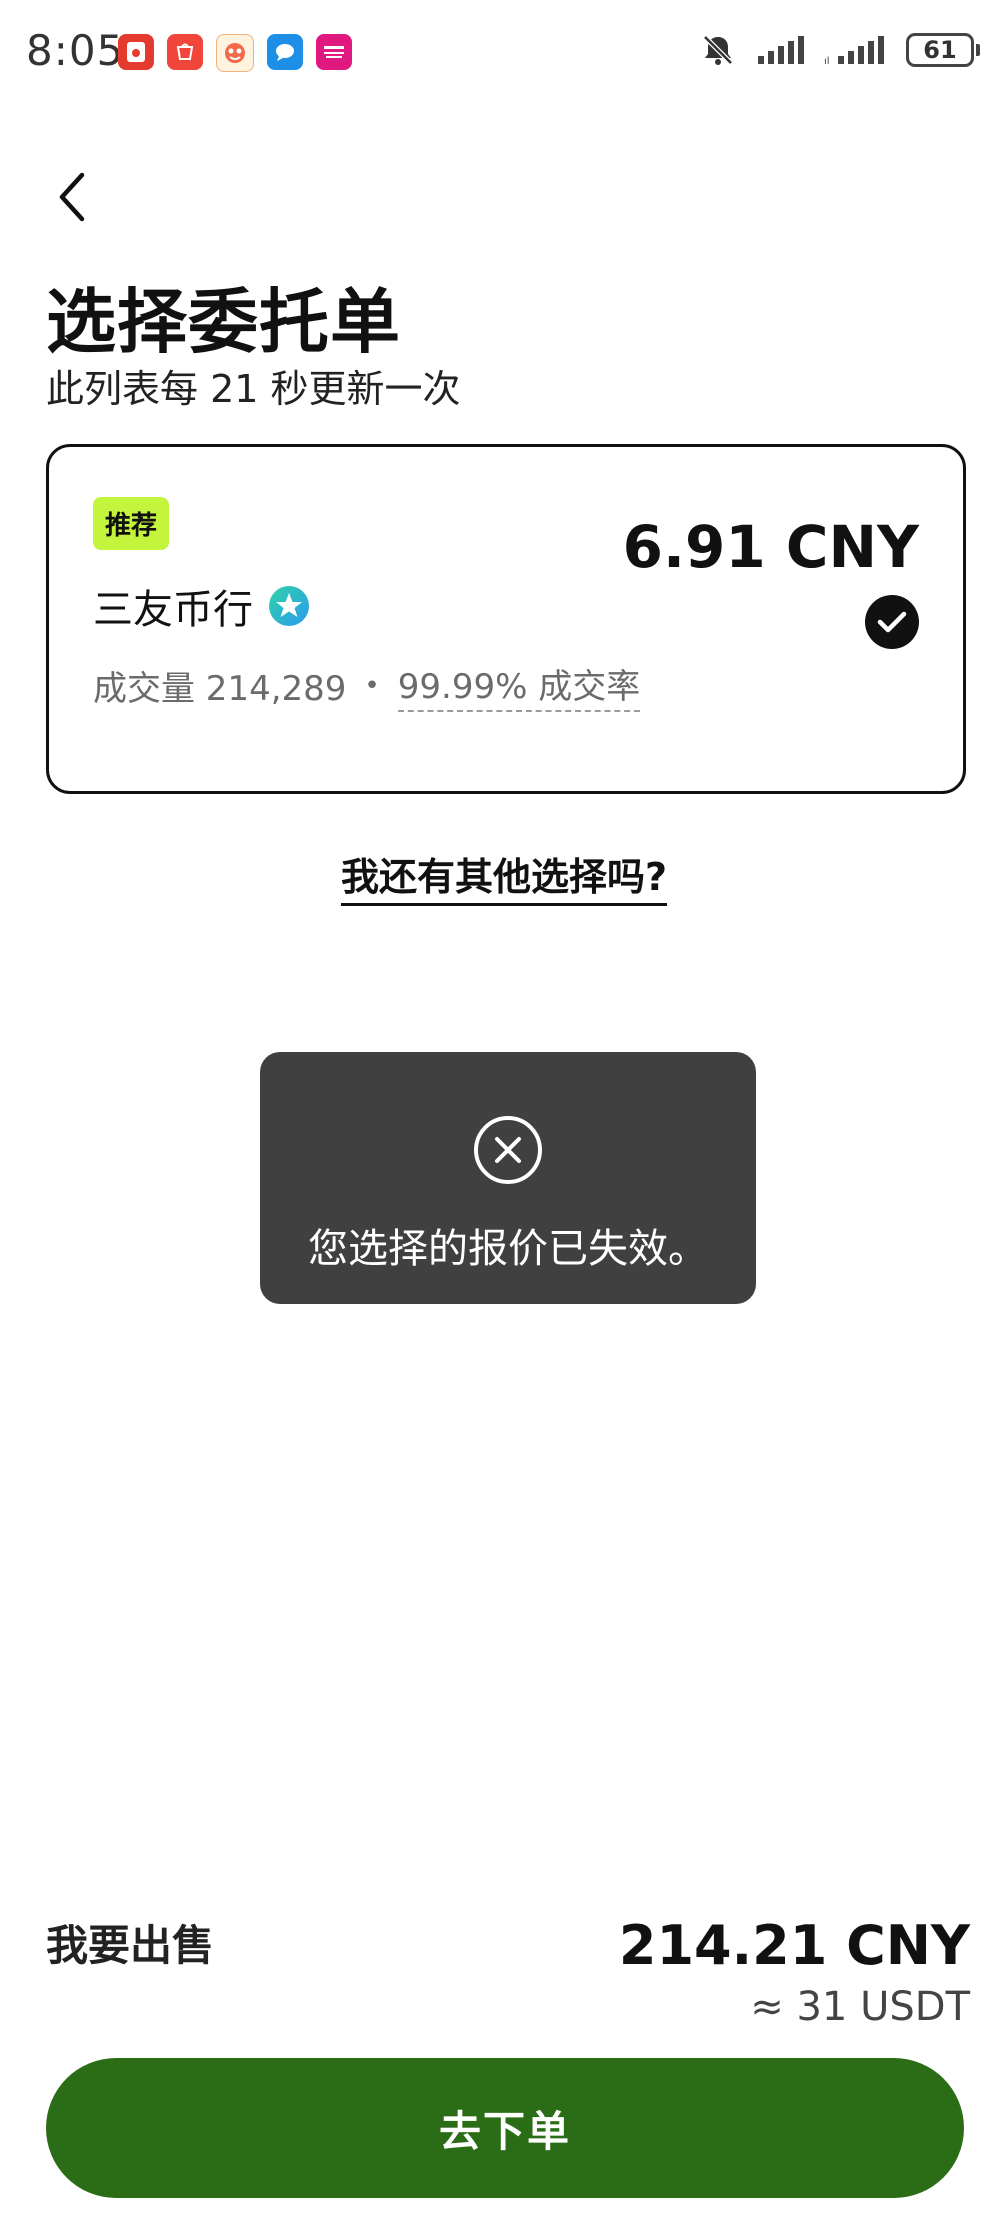 The width and height of the screenshot is (1008, 2232). Describe the element at coordinates (130, 1945) in the screenshot. I see `sell-label: 我要出售` at that location.